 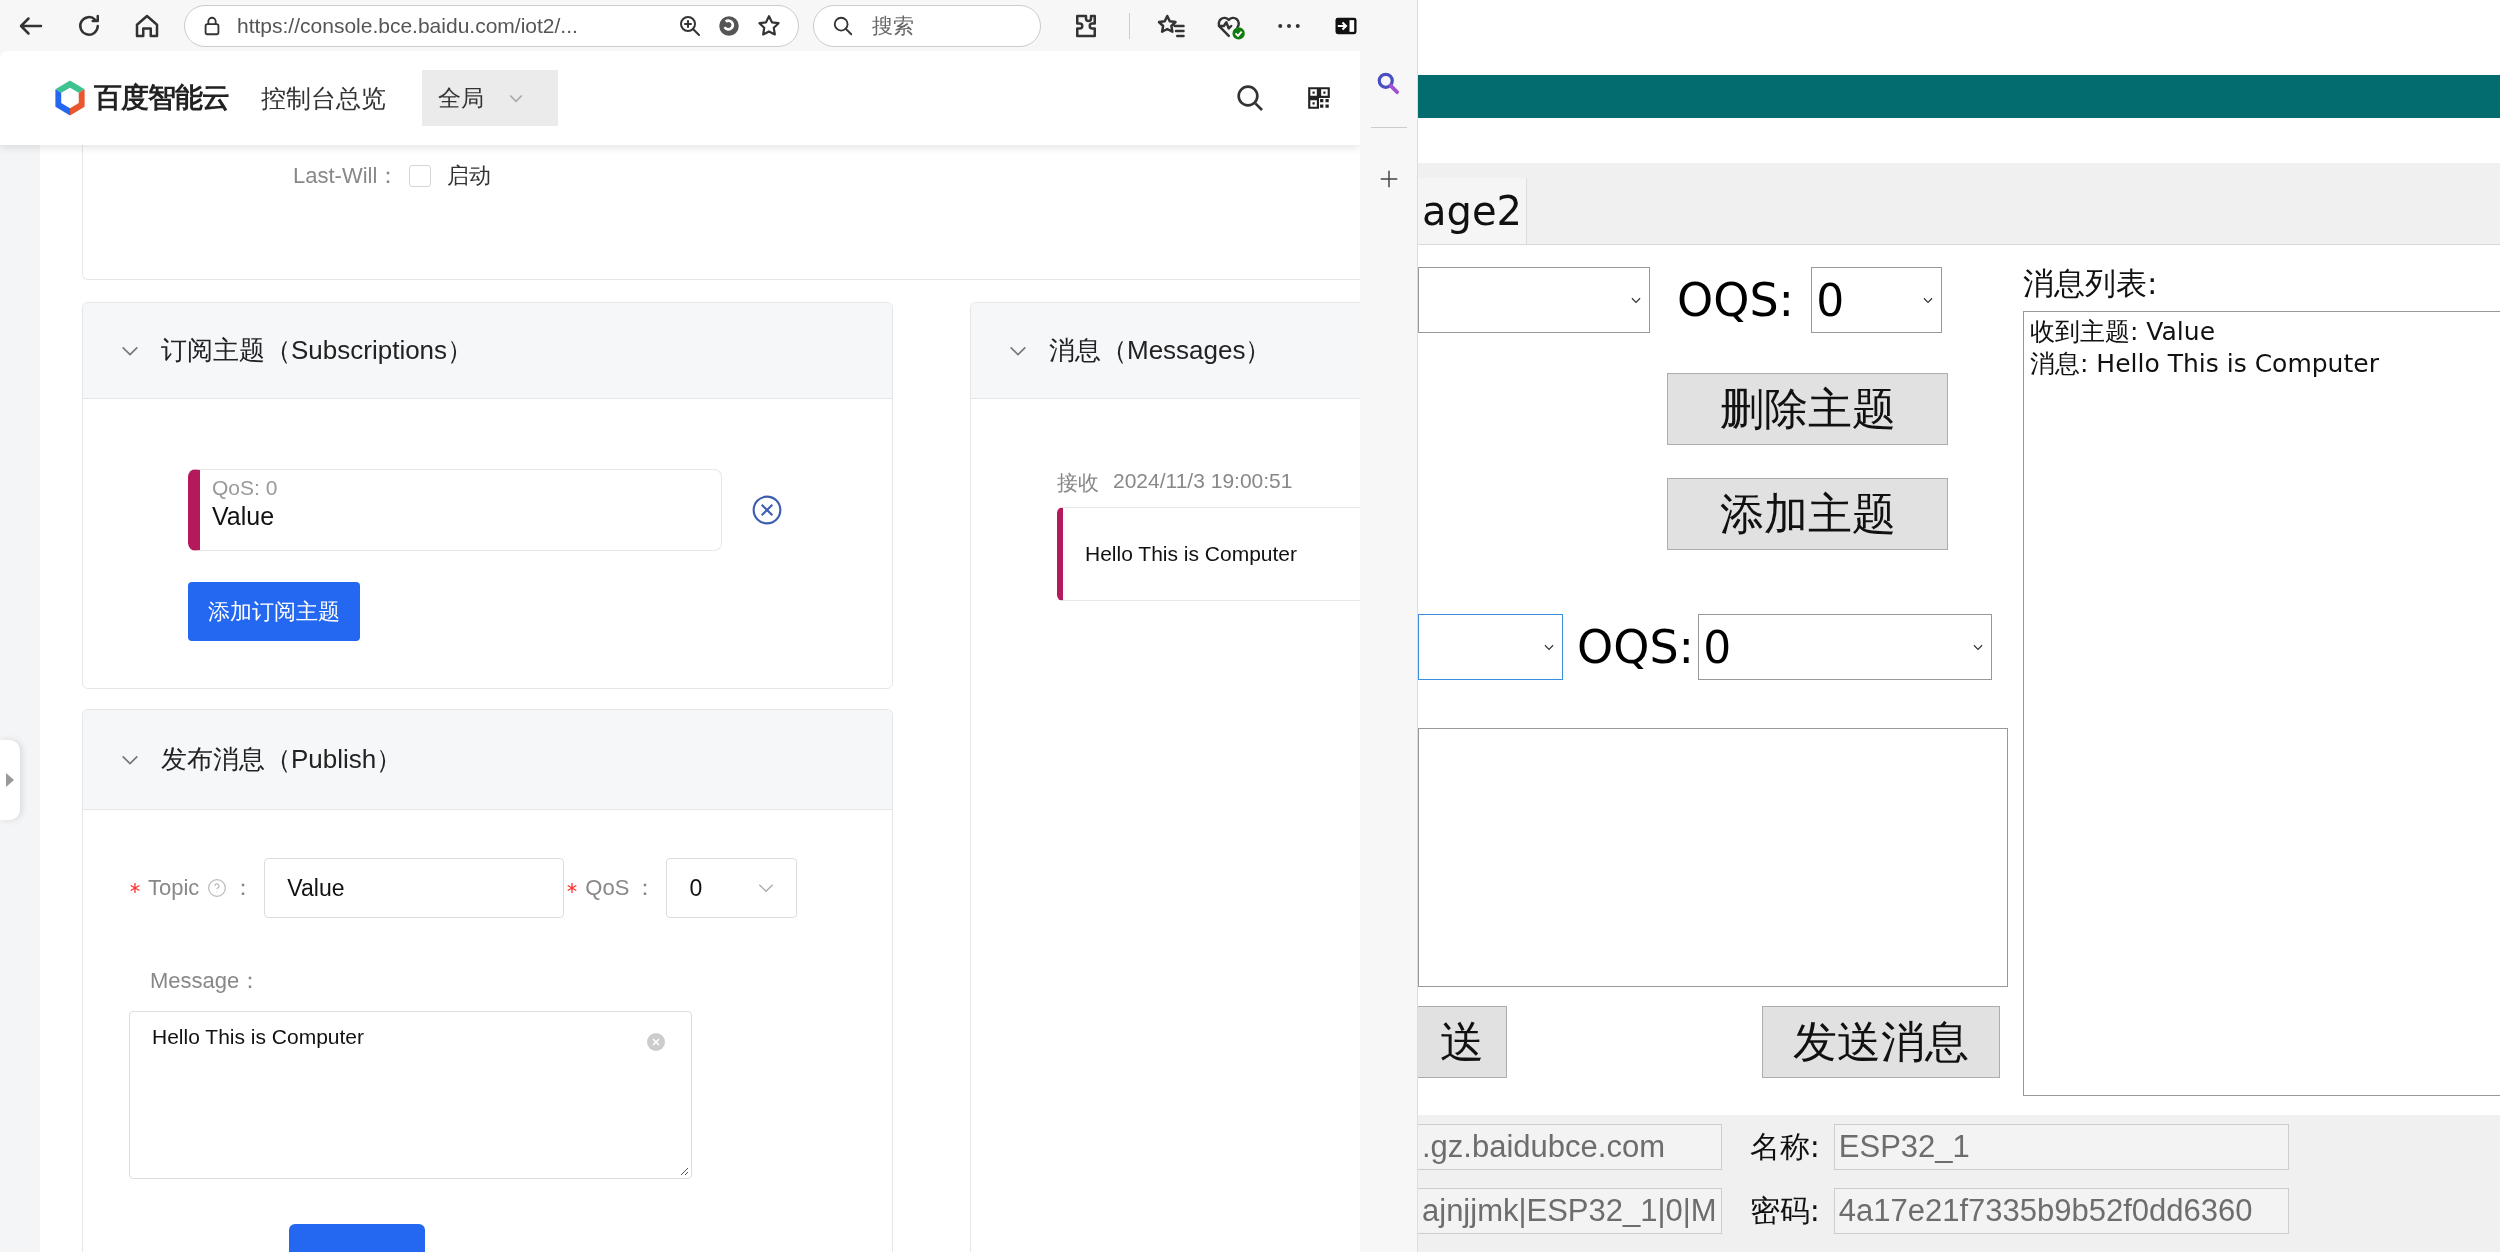 I want to click on field-label: QoS, so click(x=607, y=888).